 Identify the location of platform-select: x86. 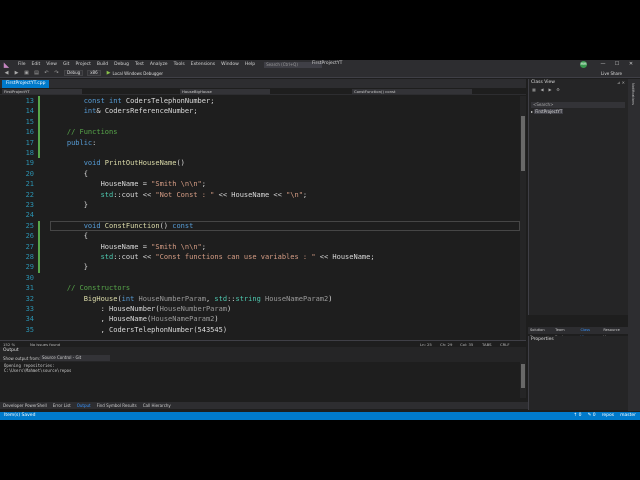
(94, 73).